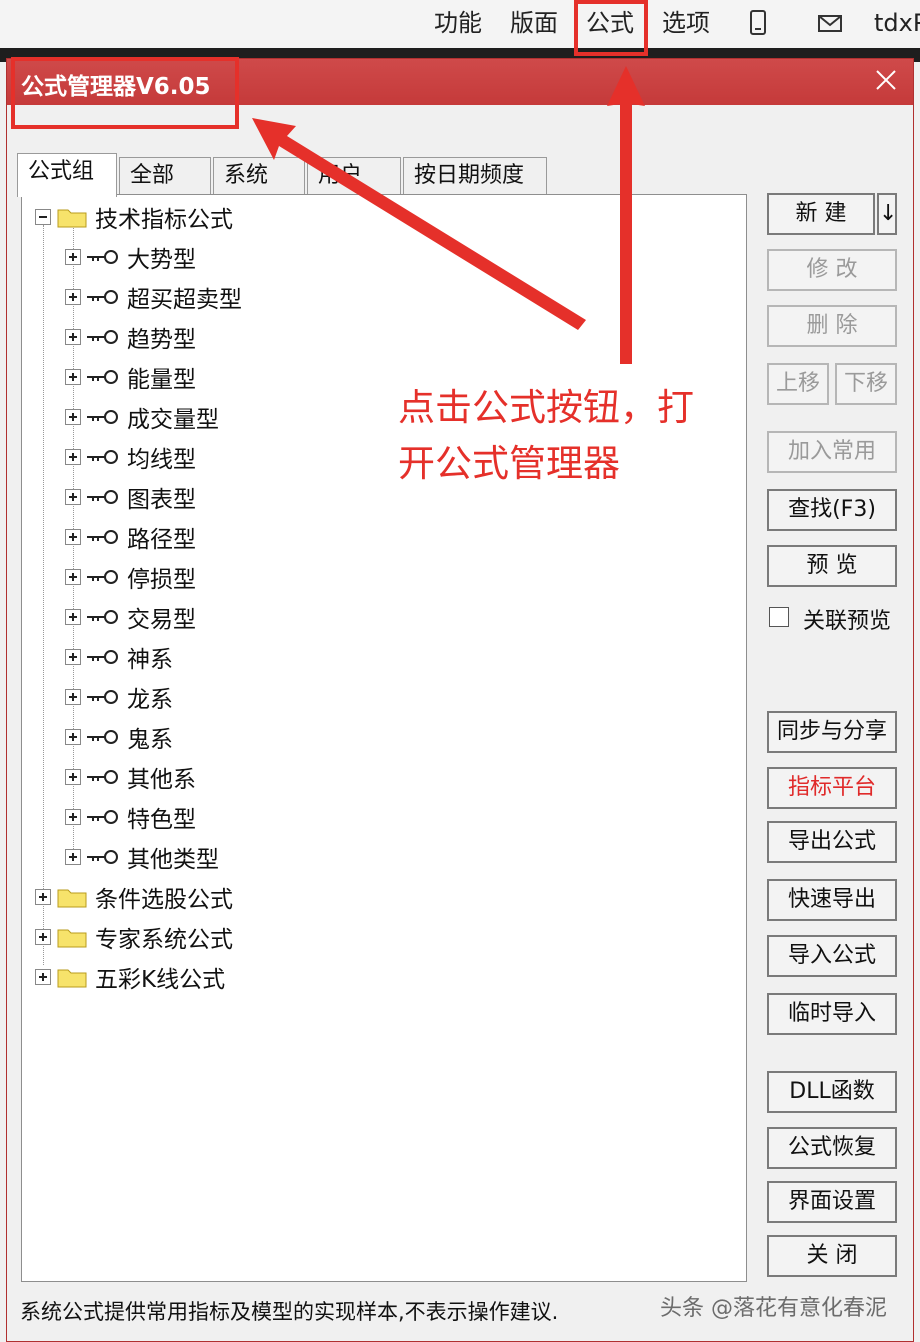  Describe the element at coordinates (830, 23) in the screenshot. I see `mail-icon` at that location.